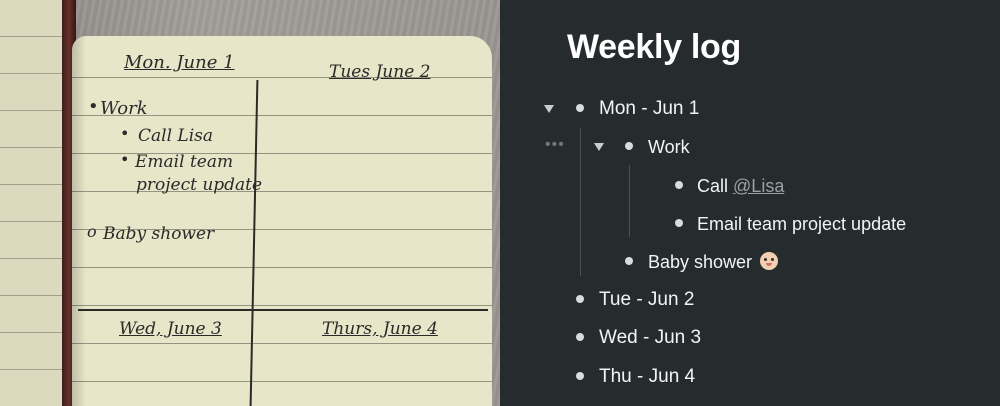 The height and width of the screenshot is (406, 1000). What do you see at coordinates (199, 185) in the screenshot?
I see `hw-entry-project-update: project update` at bounding box center [199, 185].